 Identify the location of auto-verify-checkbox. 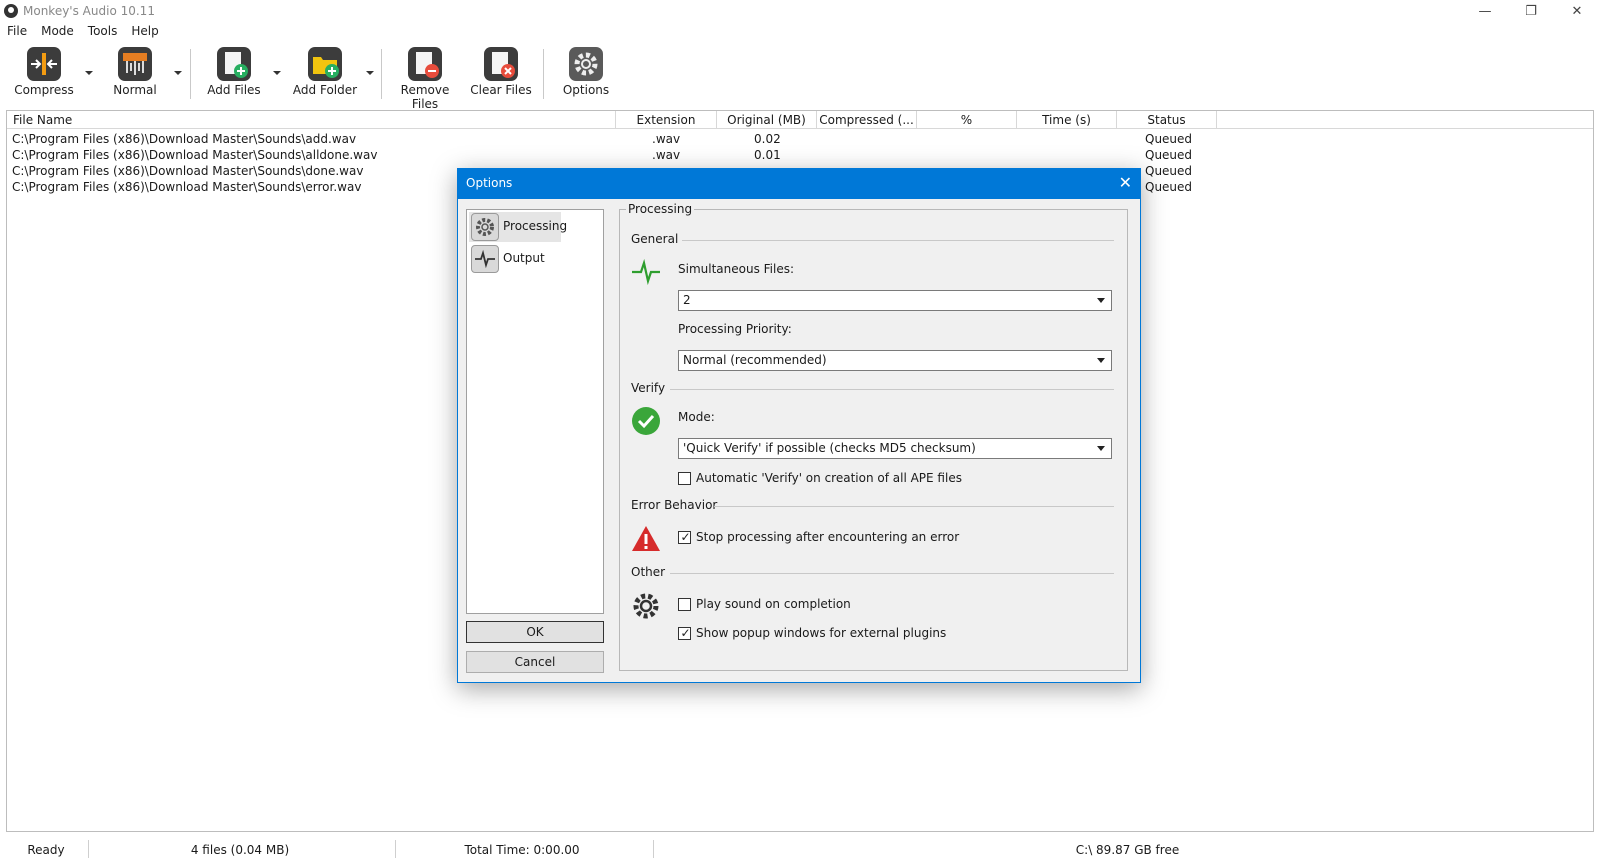
(684, 478).